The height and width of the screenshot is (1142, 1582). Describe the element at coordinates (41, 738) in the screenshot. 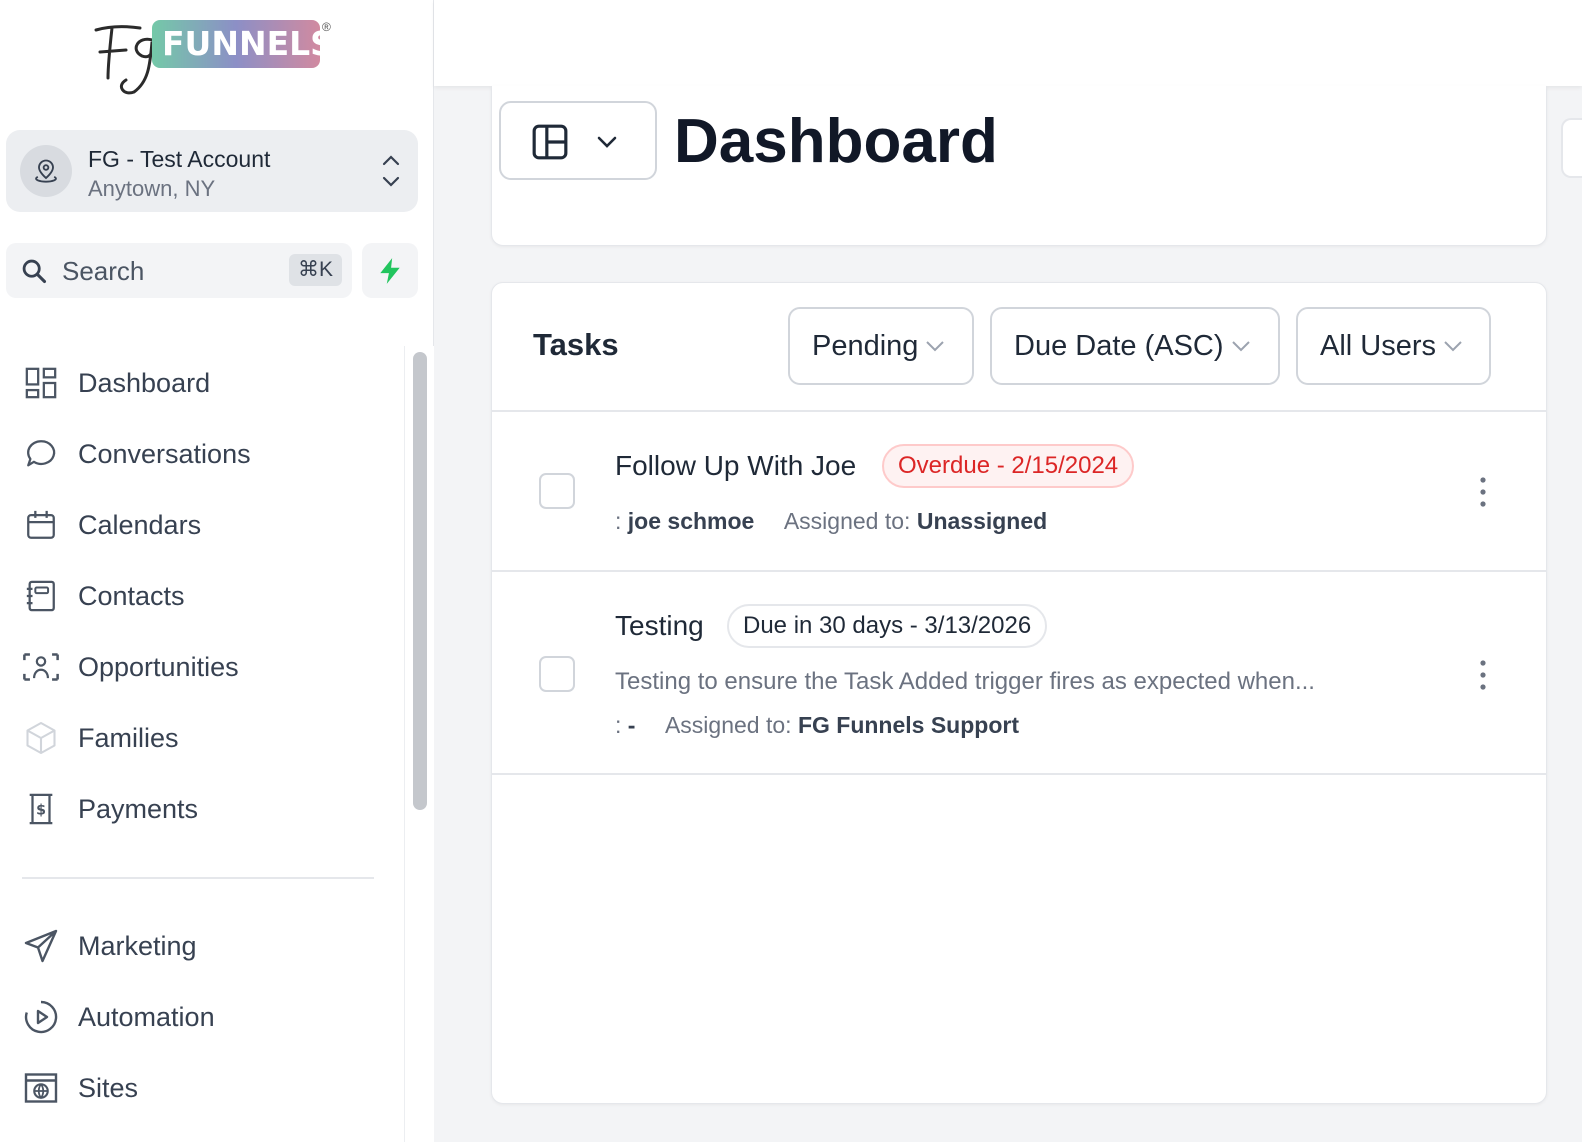

I see `cube-icon` at that location.